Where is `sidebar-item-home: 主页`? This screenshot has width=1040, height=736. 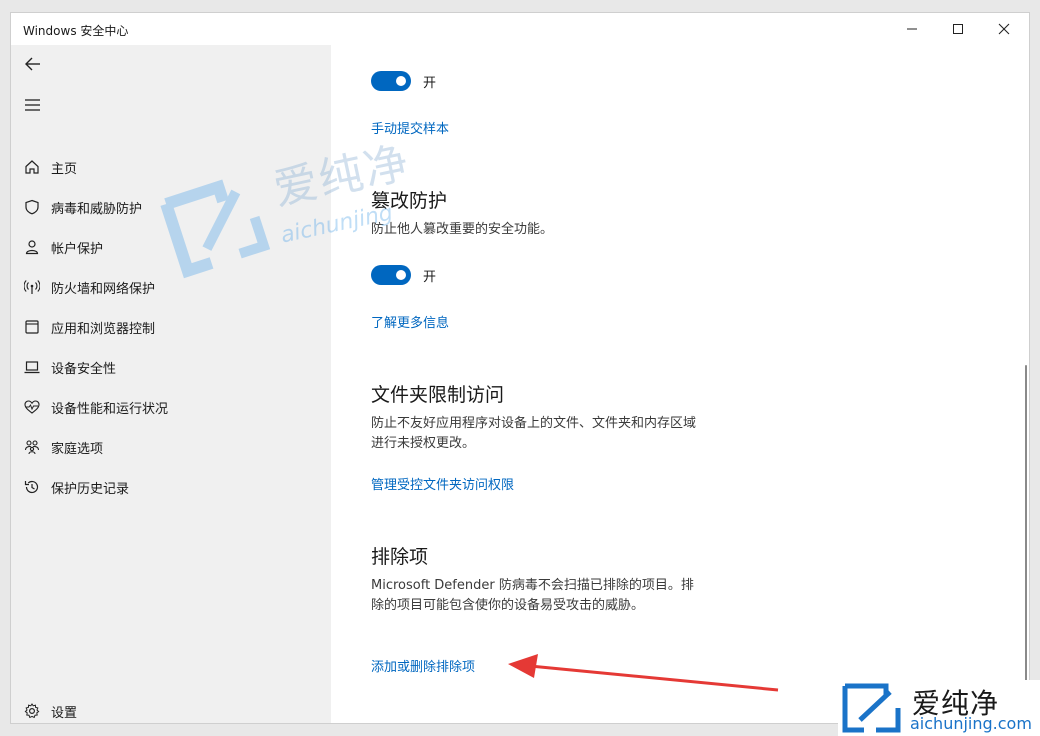
sidebar-item-home: 主页 is located at coordinates (171, 167).